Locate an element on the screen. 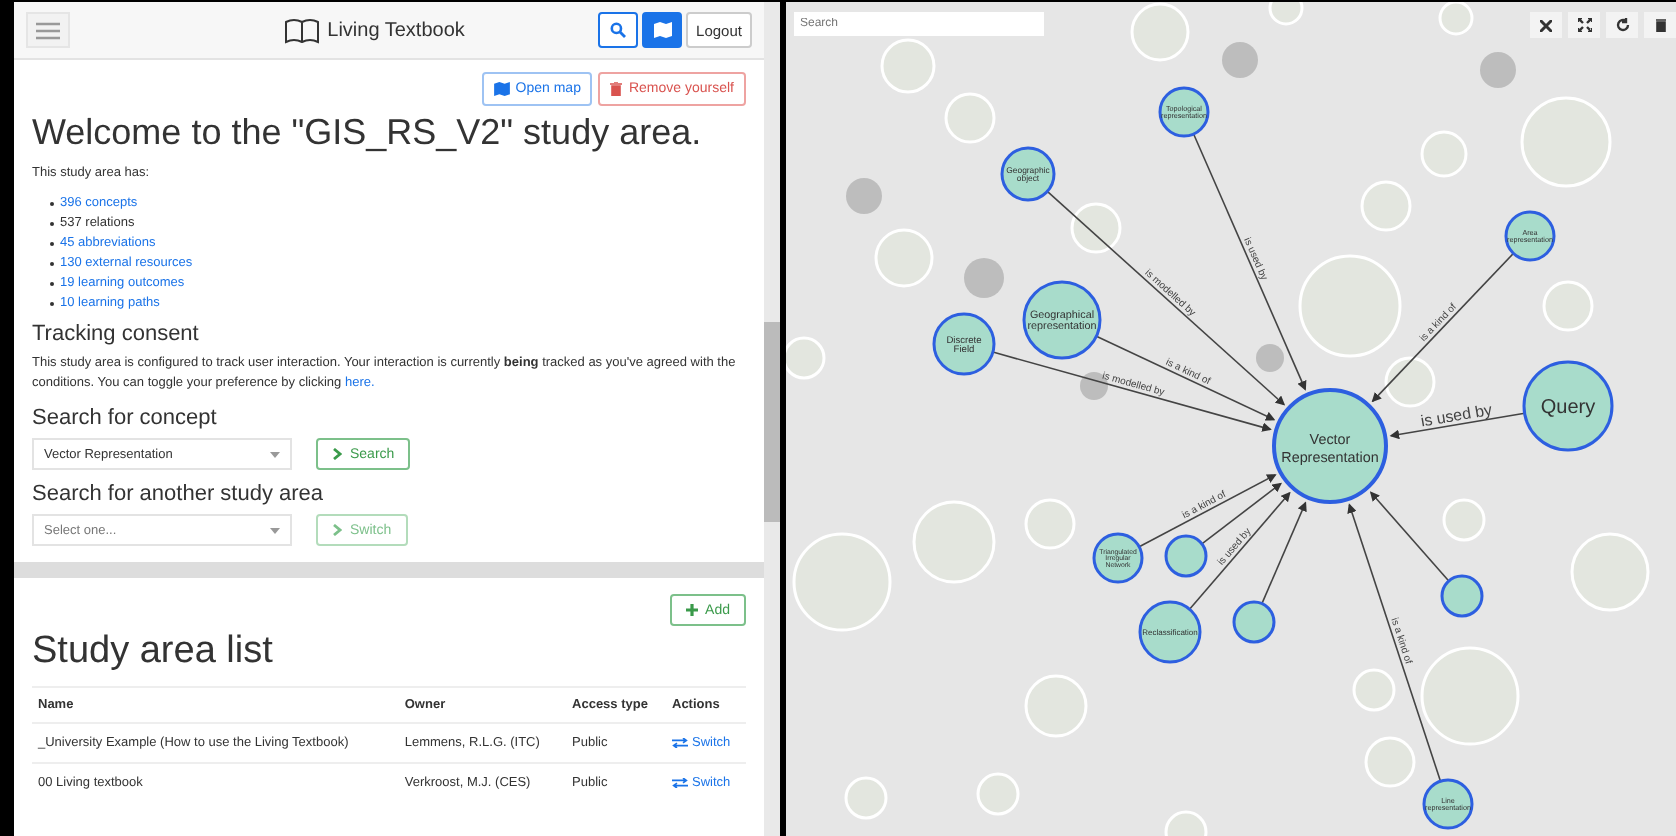  section-heading: Search for another study area is located at coordinates (179, 494).